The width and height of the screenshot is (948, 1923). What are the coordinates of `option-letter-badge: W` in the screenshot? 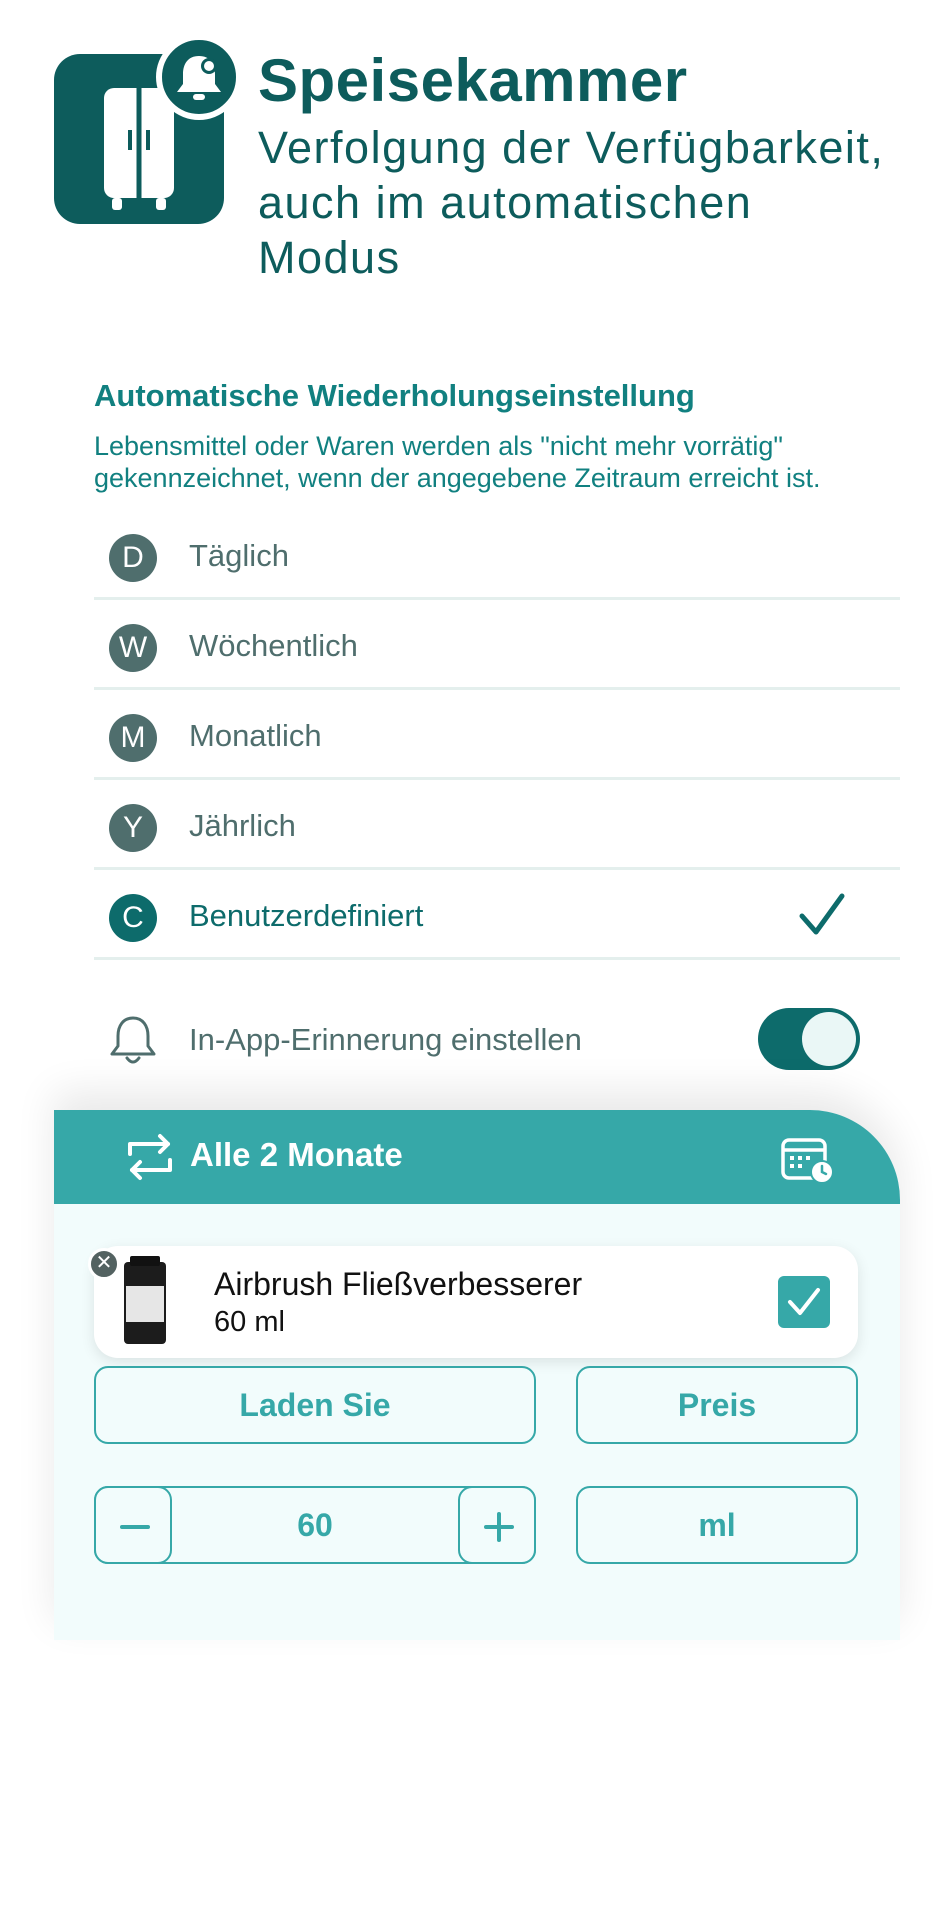 It's located at (133, 648).